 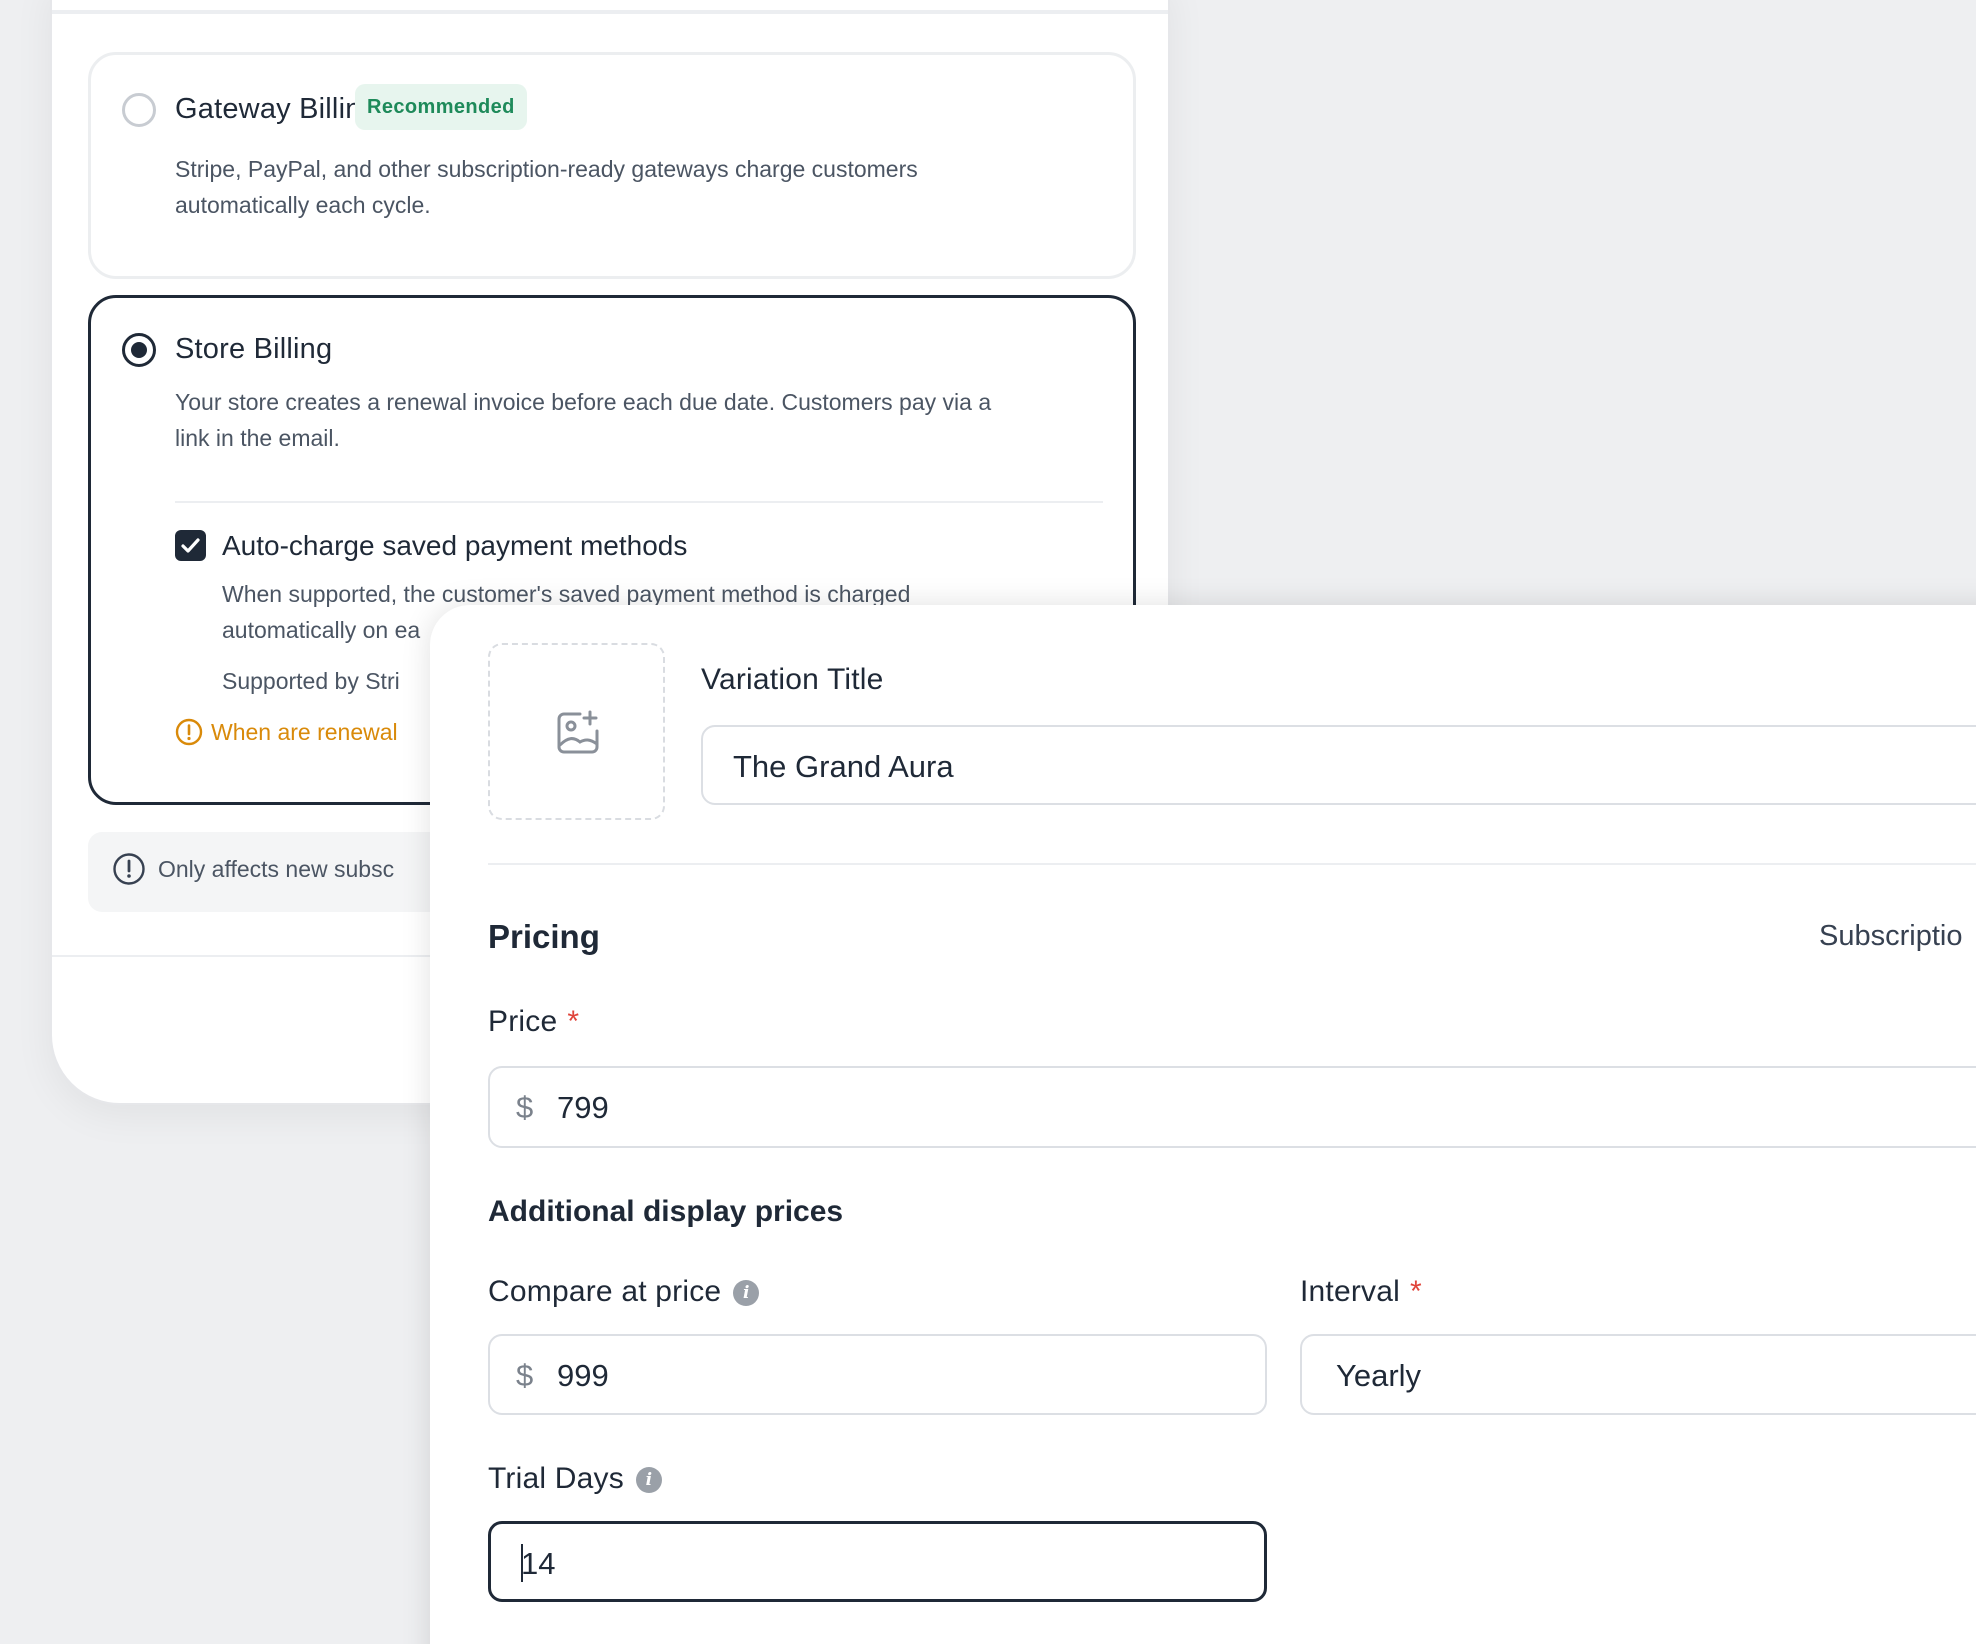 What do you see at coordinates (1232, 1107) in the screenshot?
I see `price-input: $ 799` at bounding box center [1232, 1107].